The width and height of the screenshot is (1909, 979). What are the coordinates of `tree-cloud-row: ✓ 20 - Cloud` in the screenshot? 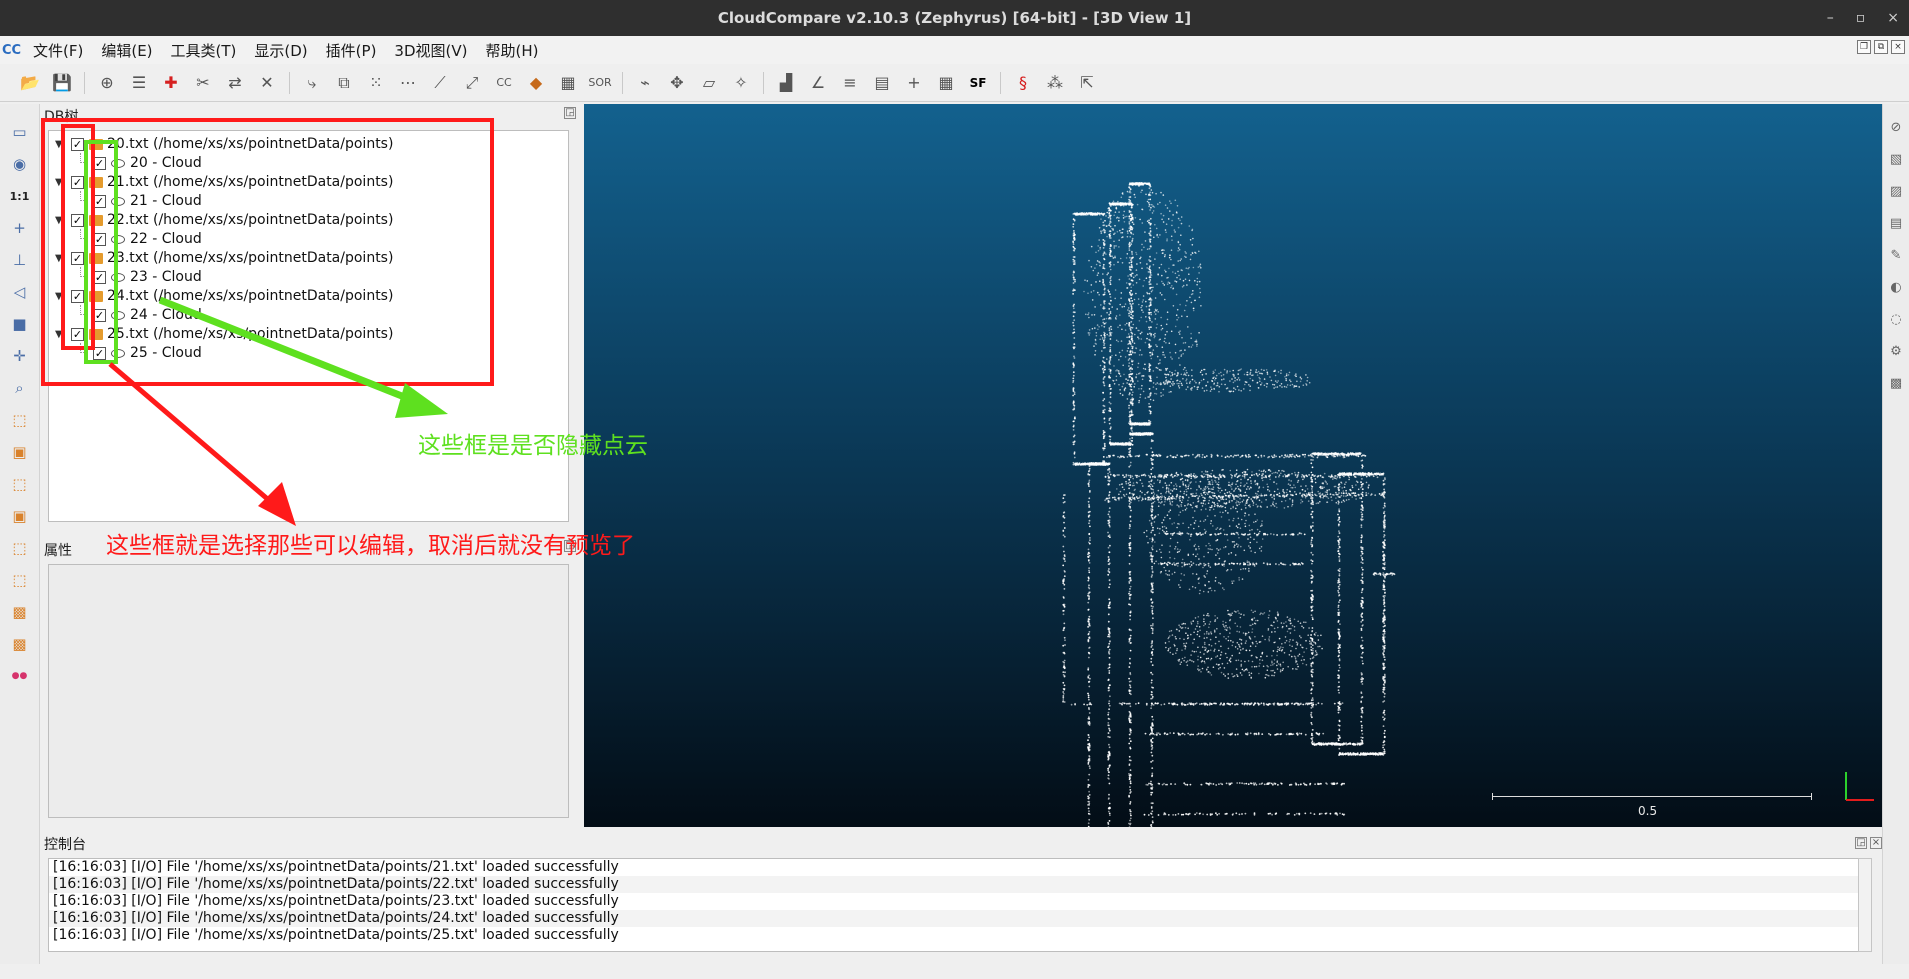 It's located at (147, 163).